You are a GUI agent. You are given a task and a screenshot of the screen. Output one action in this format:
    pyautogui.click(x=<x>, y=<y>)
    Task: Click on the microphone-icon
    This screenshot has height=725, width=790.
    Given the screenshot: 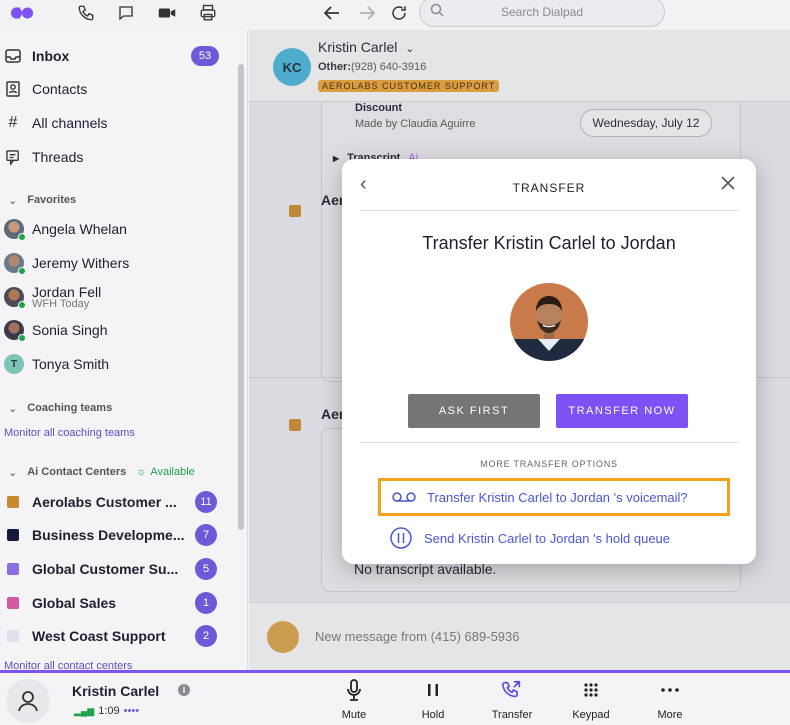 What is the action you would take?
    pyautogui.click(x=354, y=690)
    